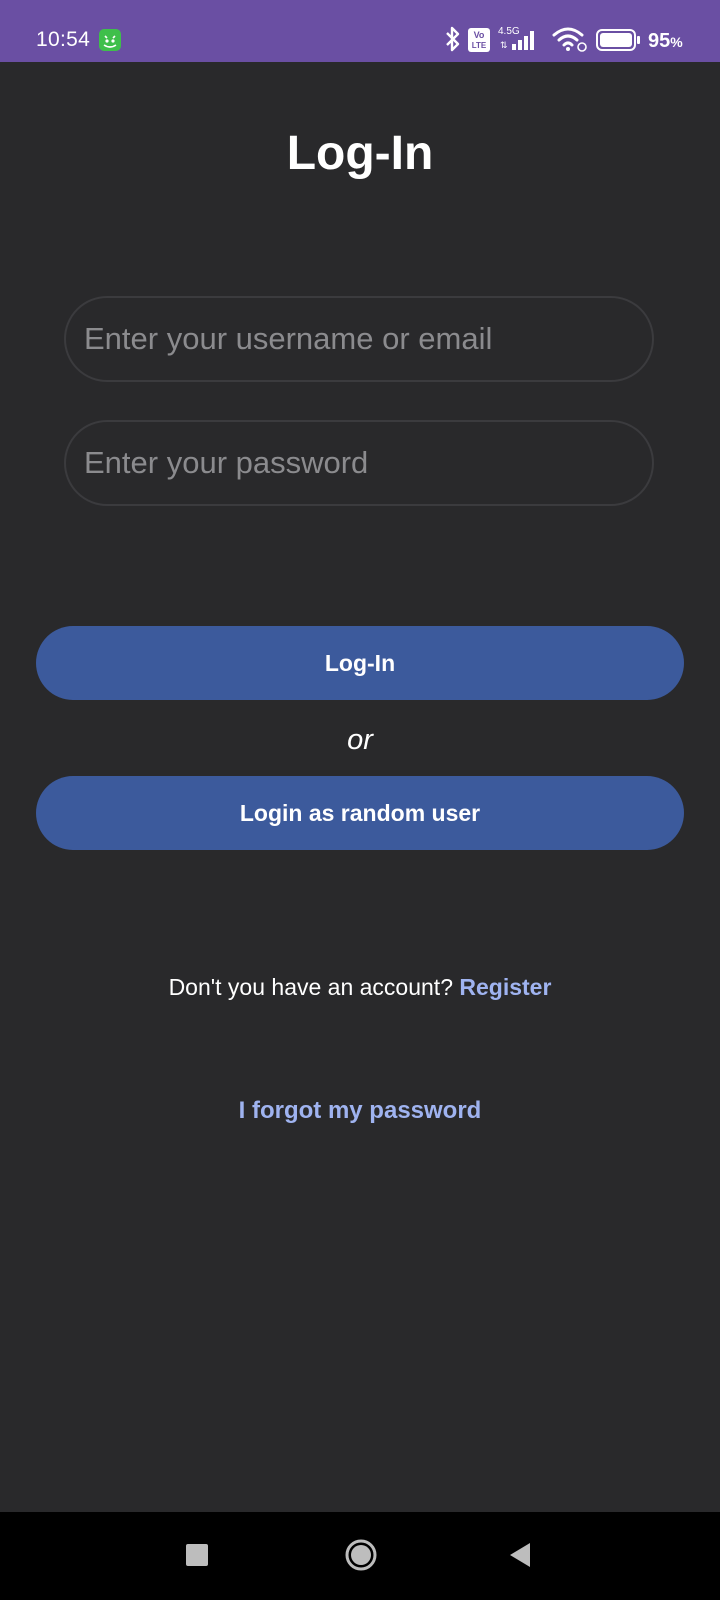 Image resolution: width=720 pixels, height=1600 pixels. Describe the element at coordinates (359, 463) in the screenshot. I see `password-input` at that location.